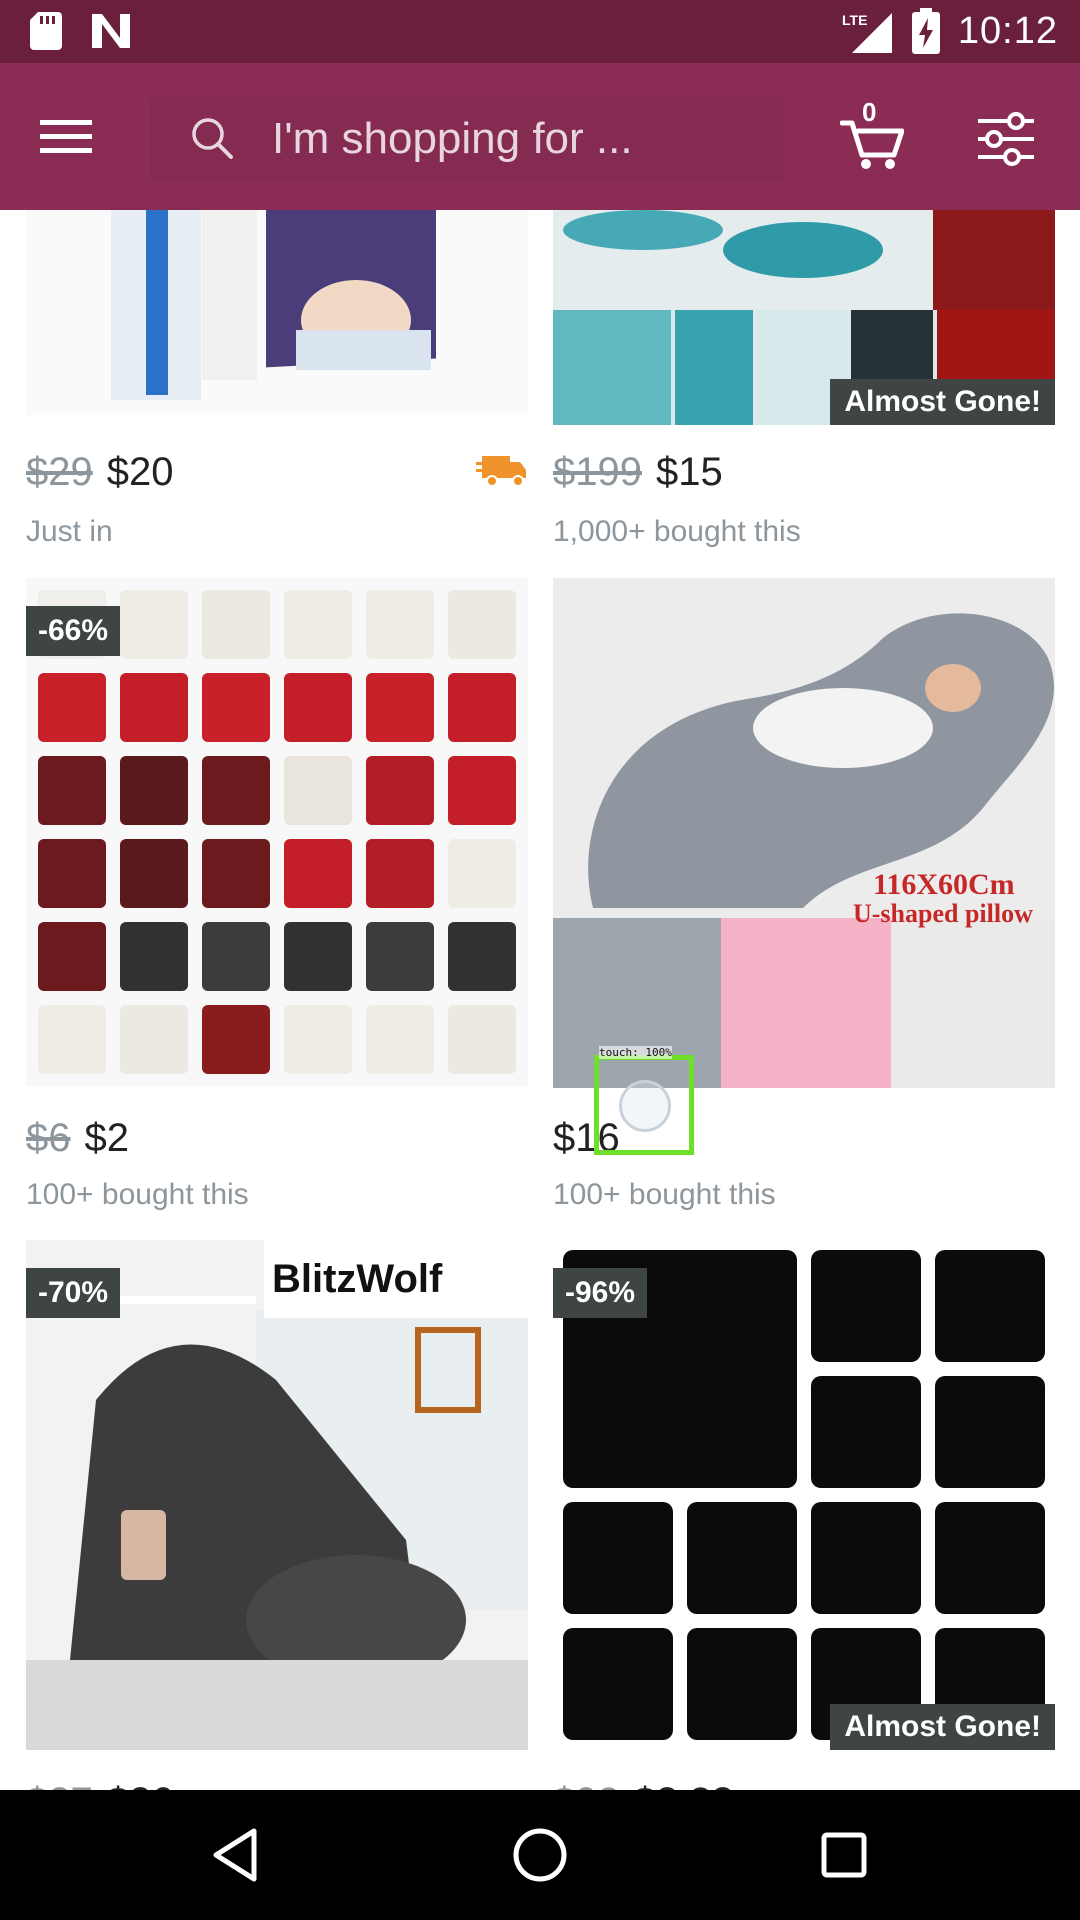  I want to click on product-card: -96% Almost Gone! $98 $3.83, so click(804, 1515).